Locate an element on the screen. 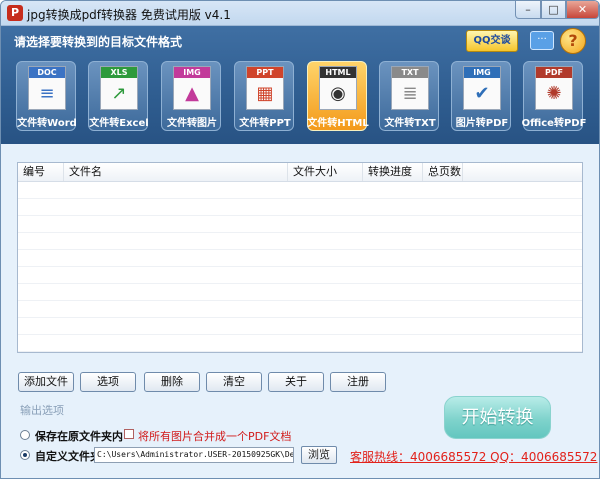 This screenshot has width=600, height=479. column-header-filesize: 文件大小 is located at coordinates (325, 172).